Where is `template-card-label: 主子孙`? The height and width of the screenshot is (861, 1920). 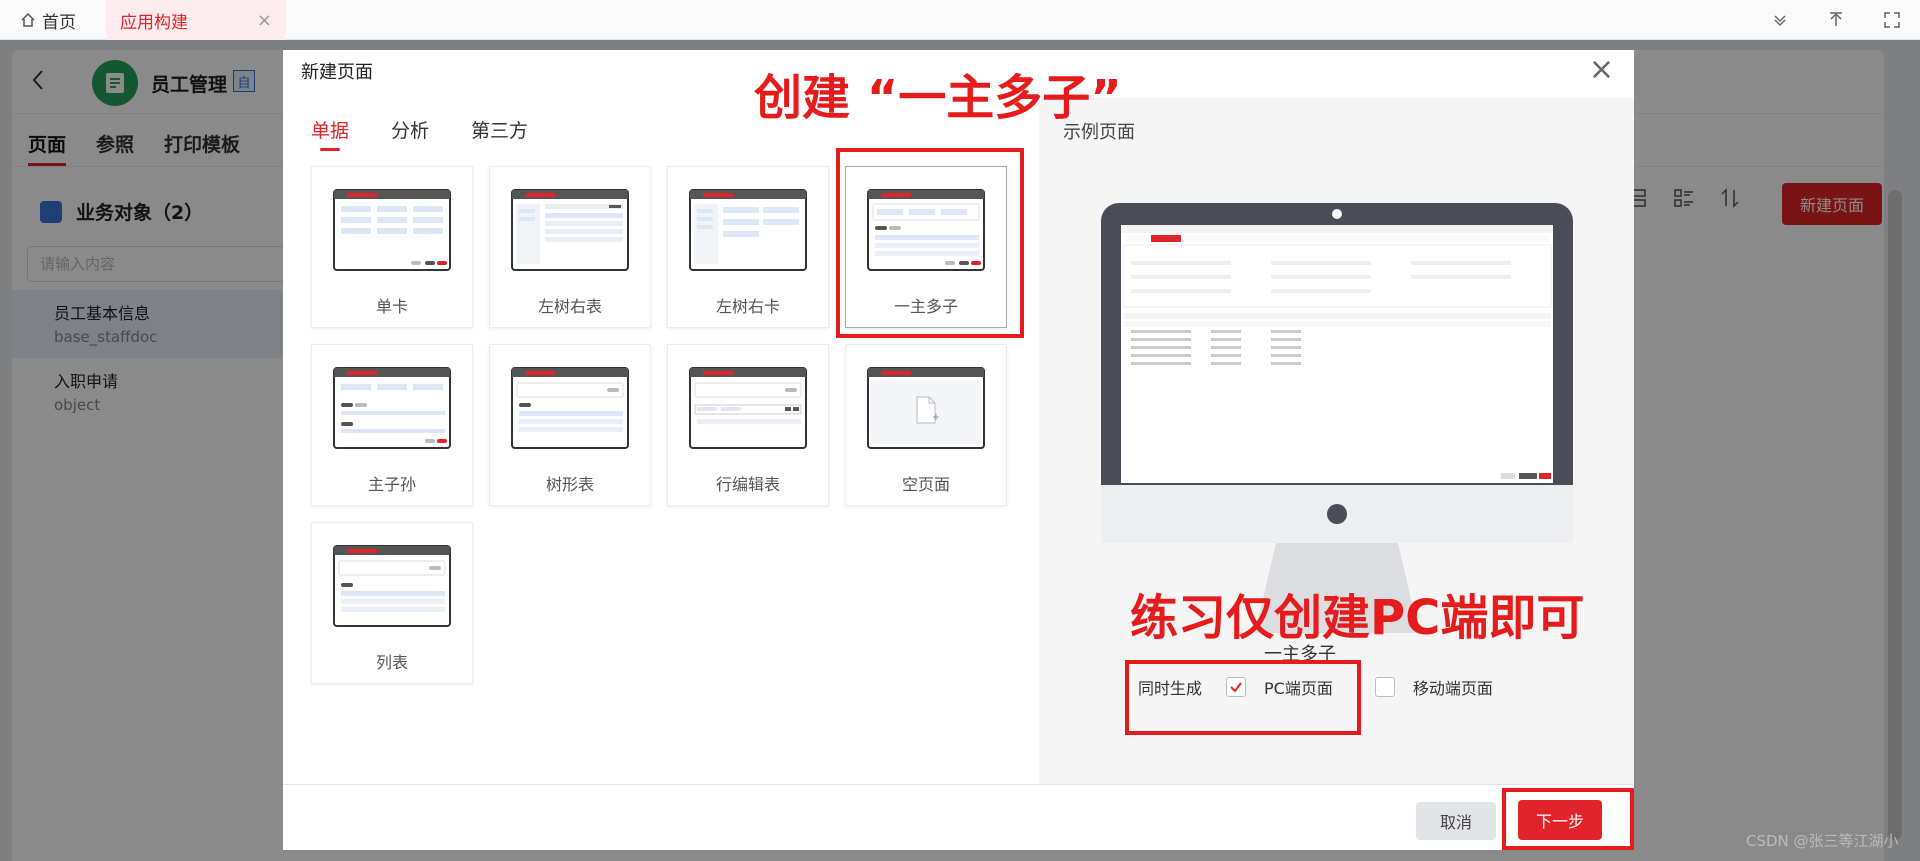
template-card-label: 主子孙 is located at coordinates (391, 484).